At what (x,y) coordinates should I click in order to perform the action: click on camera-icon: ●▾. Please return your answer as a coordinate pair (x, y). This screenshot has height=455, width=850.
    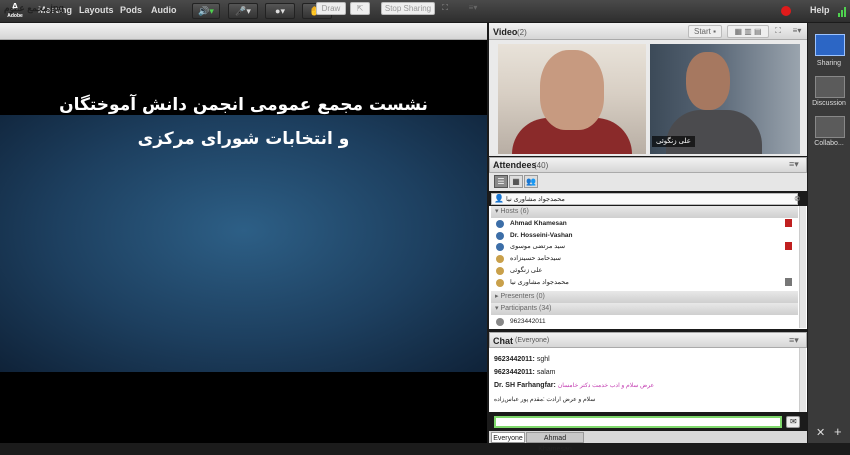
    Looking at the image, I should click on (280, 11).